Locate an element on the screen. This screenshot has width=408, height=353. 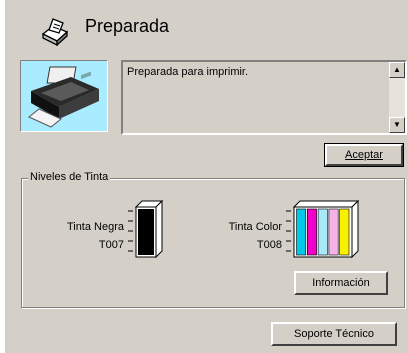
ink-level-cyan is located at coordinates (301, 232).